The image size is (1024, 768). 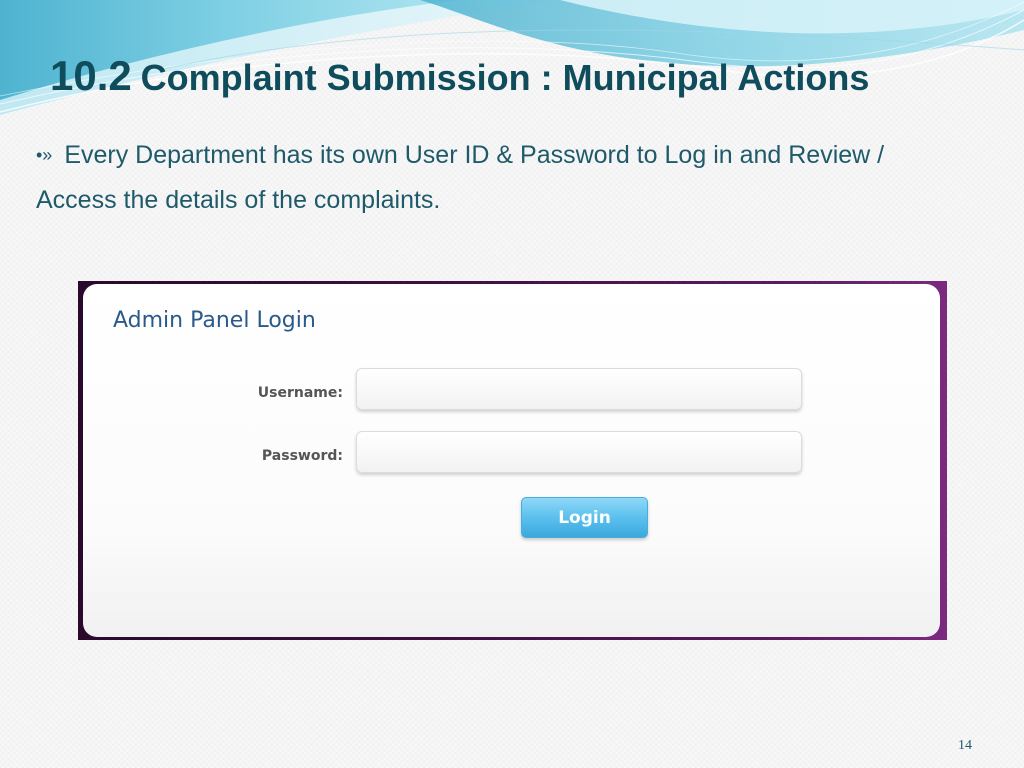 What do you see at coordinates (584, 517) in the screenshot?
I see `login-button: Login` at bounding box center [584, 517].